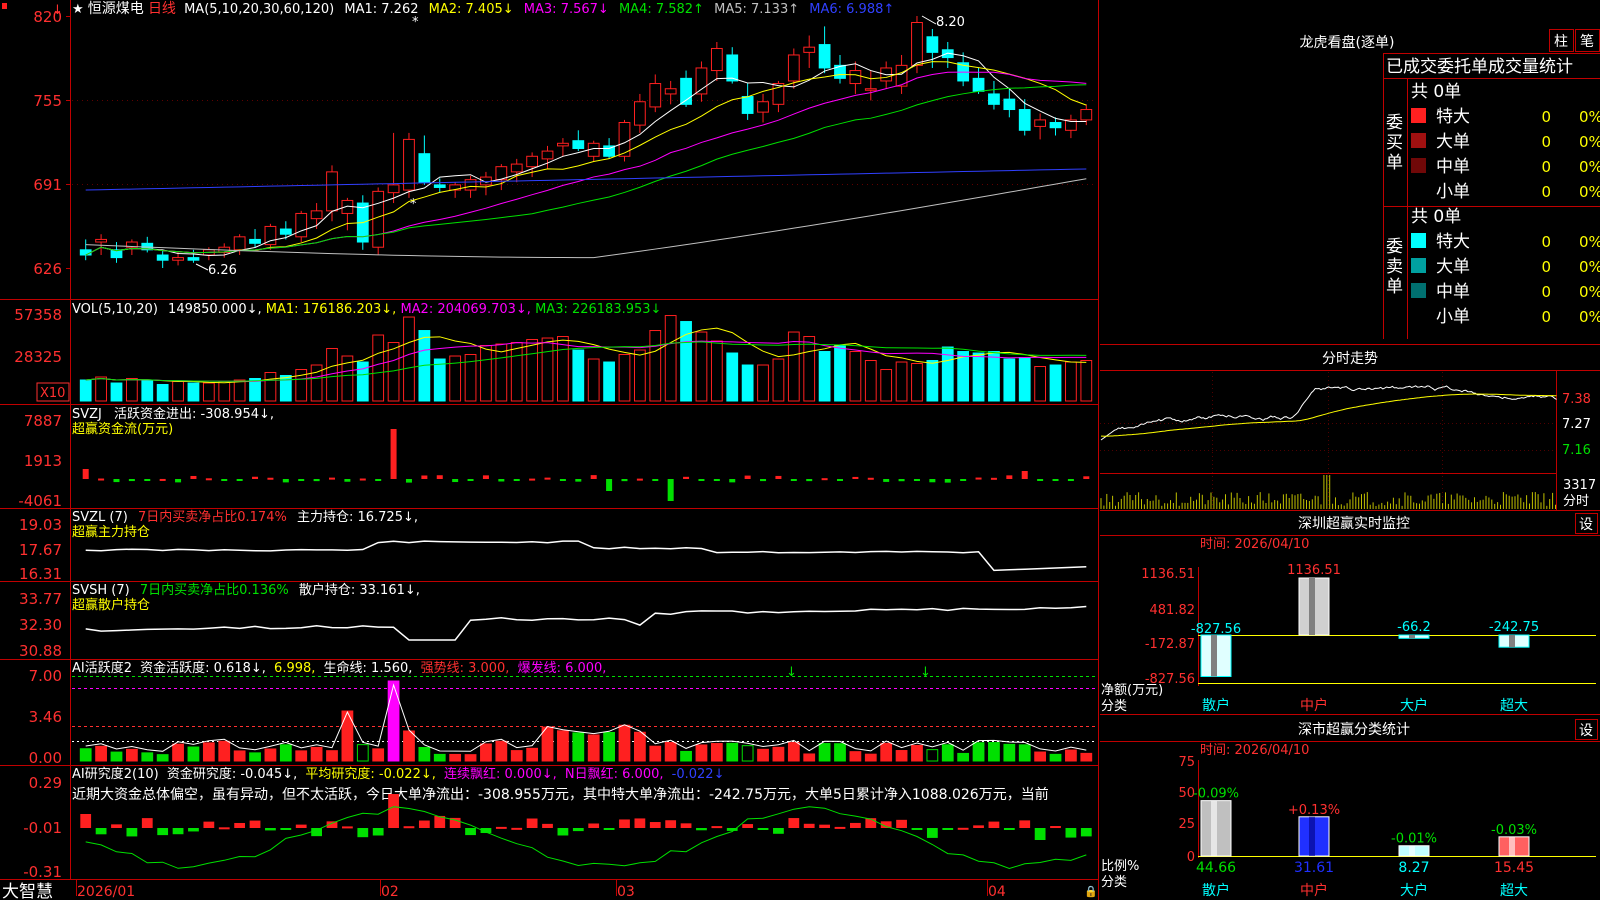  What do you see at coordinates (1453, 267) in the screenshot?
I see `order-type: 大单` at bounding box center [1453, 267].